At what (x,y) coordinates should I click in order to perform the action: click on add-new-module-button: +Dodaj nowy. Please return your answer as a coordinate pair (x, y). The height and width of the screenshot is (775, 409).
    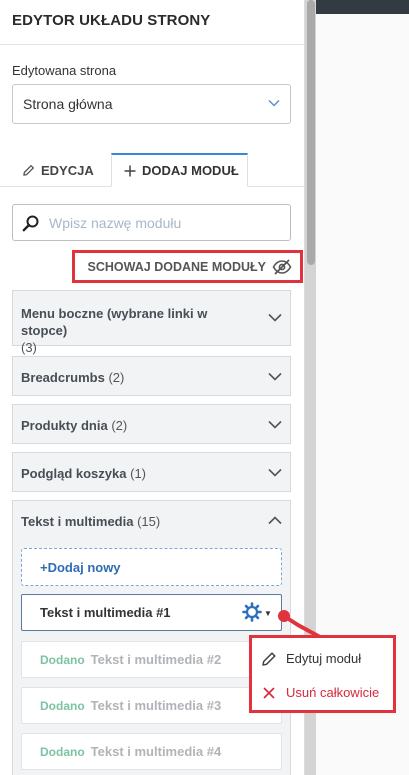
    Looking at the image, I should click on (151, 567).